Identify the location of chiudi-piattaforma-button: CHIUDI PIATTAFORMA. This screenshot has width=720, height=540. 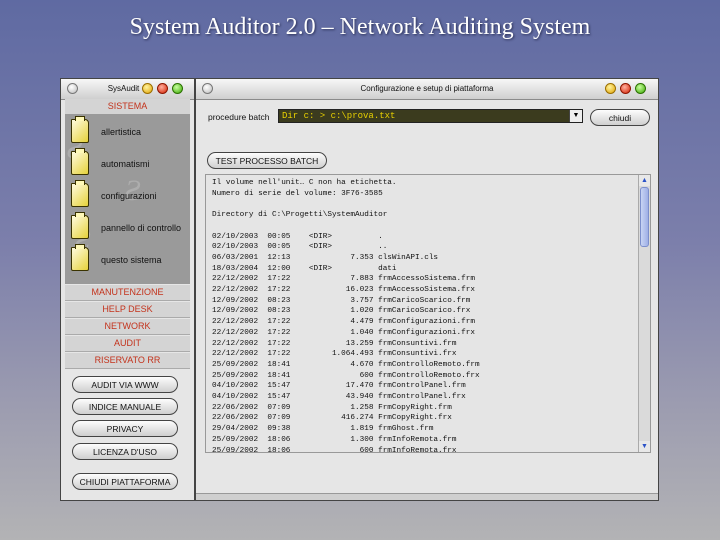
(125, 481).